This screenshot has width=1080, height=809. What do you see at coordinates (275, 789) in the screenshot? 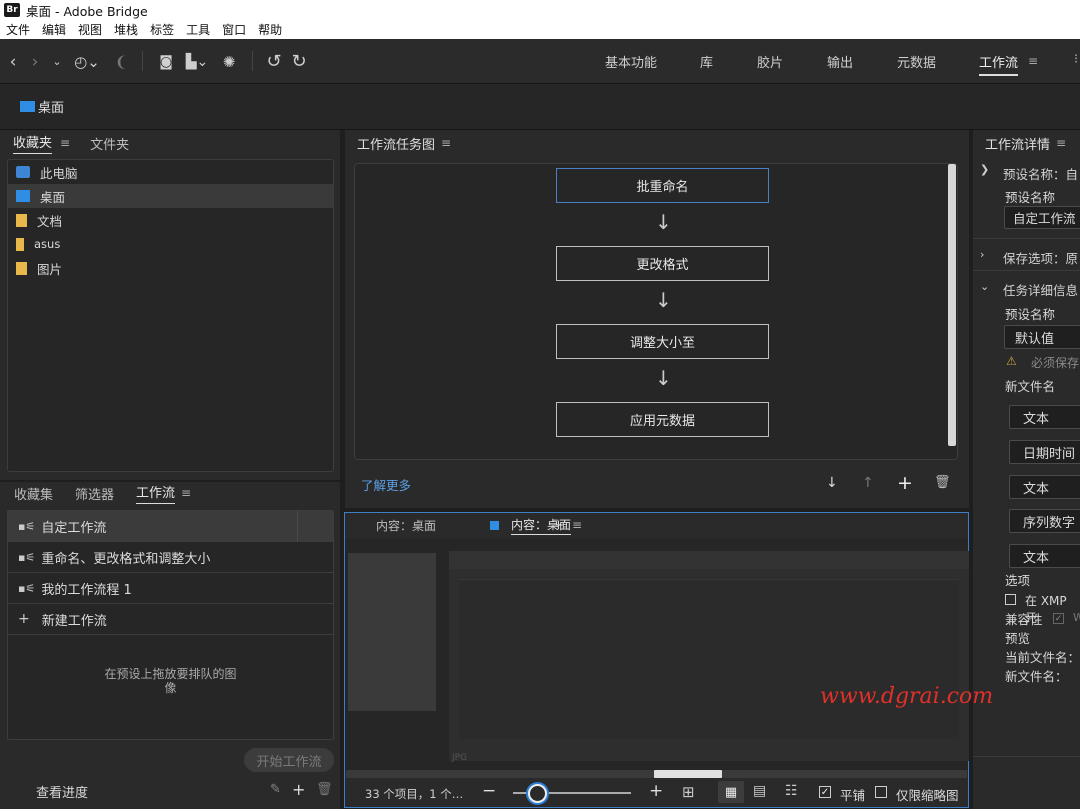
I see `edit-icon: ✎` at bounding box center [275, 789].